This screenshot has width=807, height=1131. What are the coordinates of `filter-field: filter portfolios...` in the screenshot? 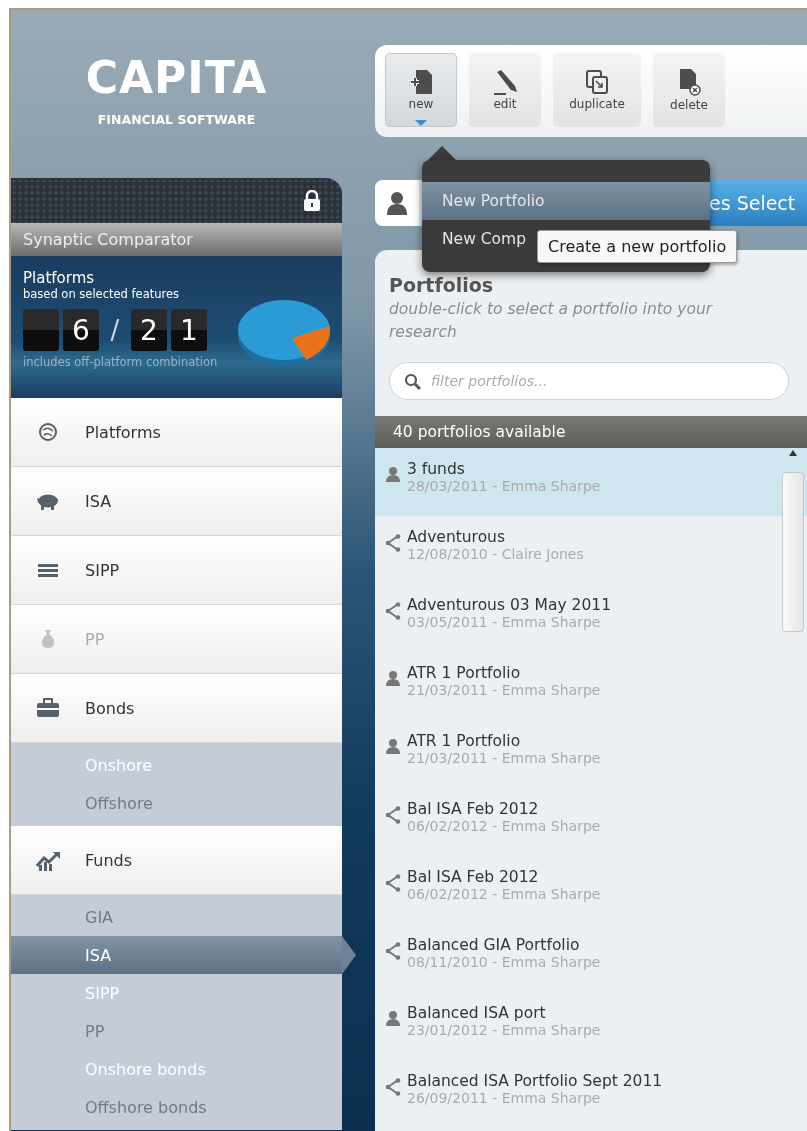 It's located at (602, 381).